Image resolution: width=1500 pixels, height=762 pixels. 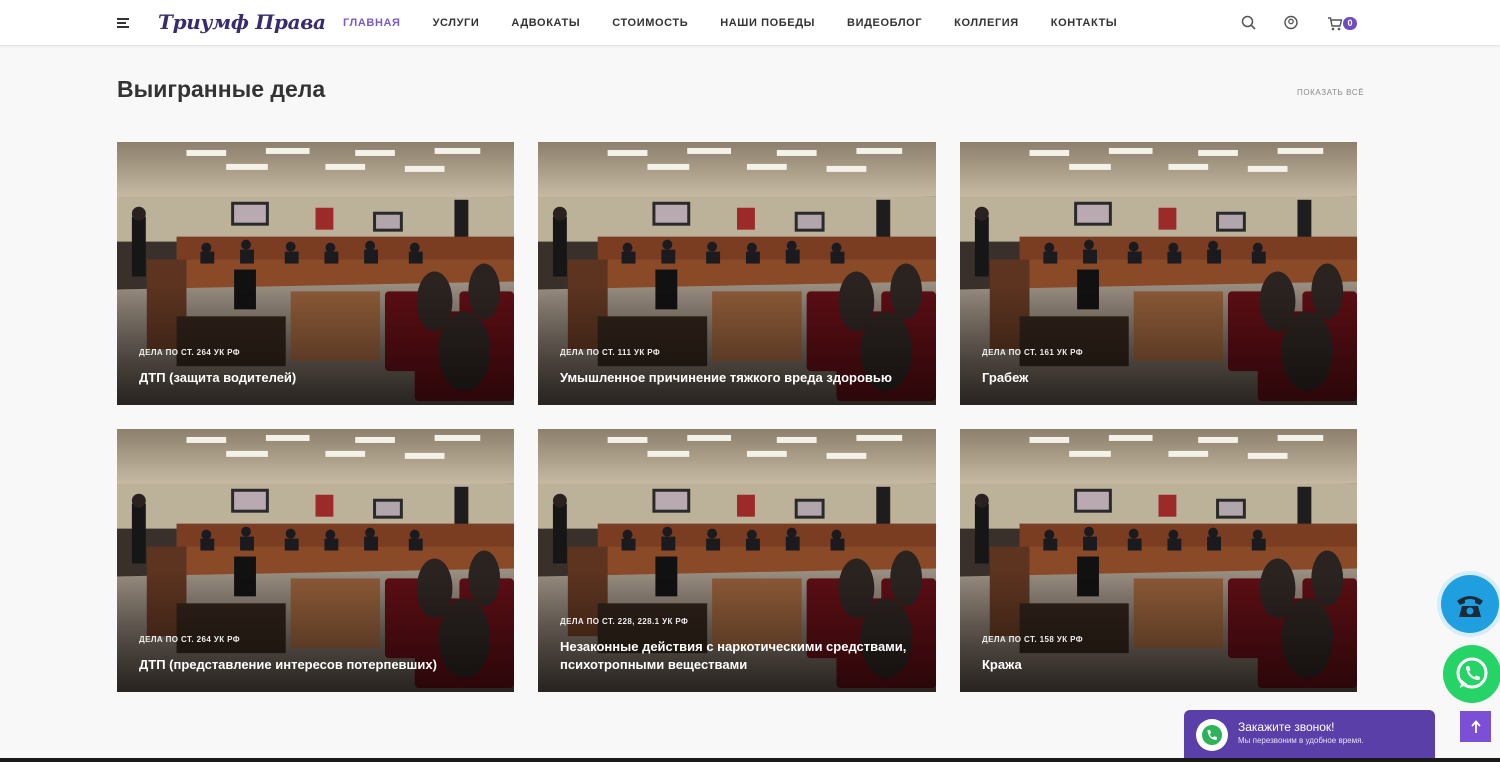 What do you see at coordinates (750, 760) in the screenshot?
I see `footer-edge` at bounding box center [750, 760].